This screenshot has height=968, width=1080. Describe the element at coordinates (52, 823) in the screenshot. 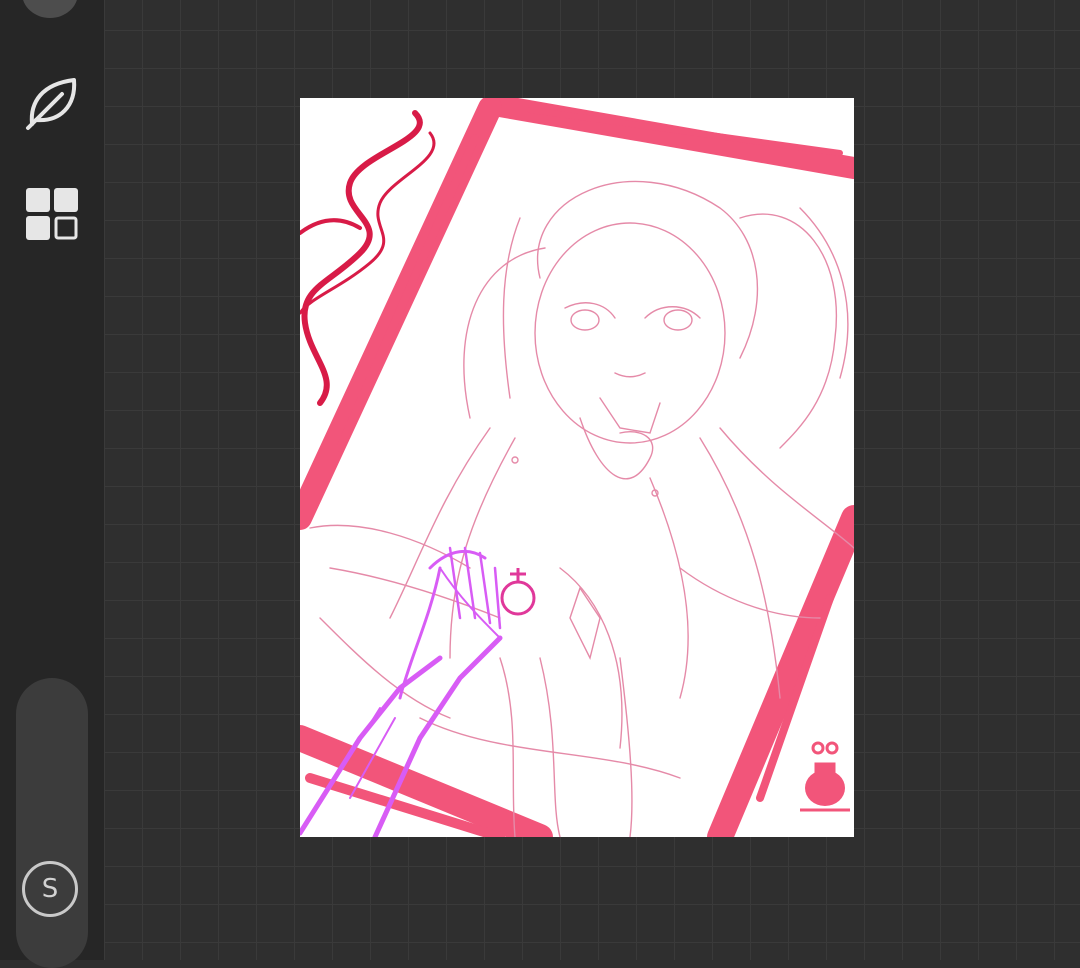

I see `brush-size-slider: S` at that location.